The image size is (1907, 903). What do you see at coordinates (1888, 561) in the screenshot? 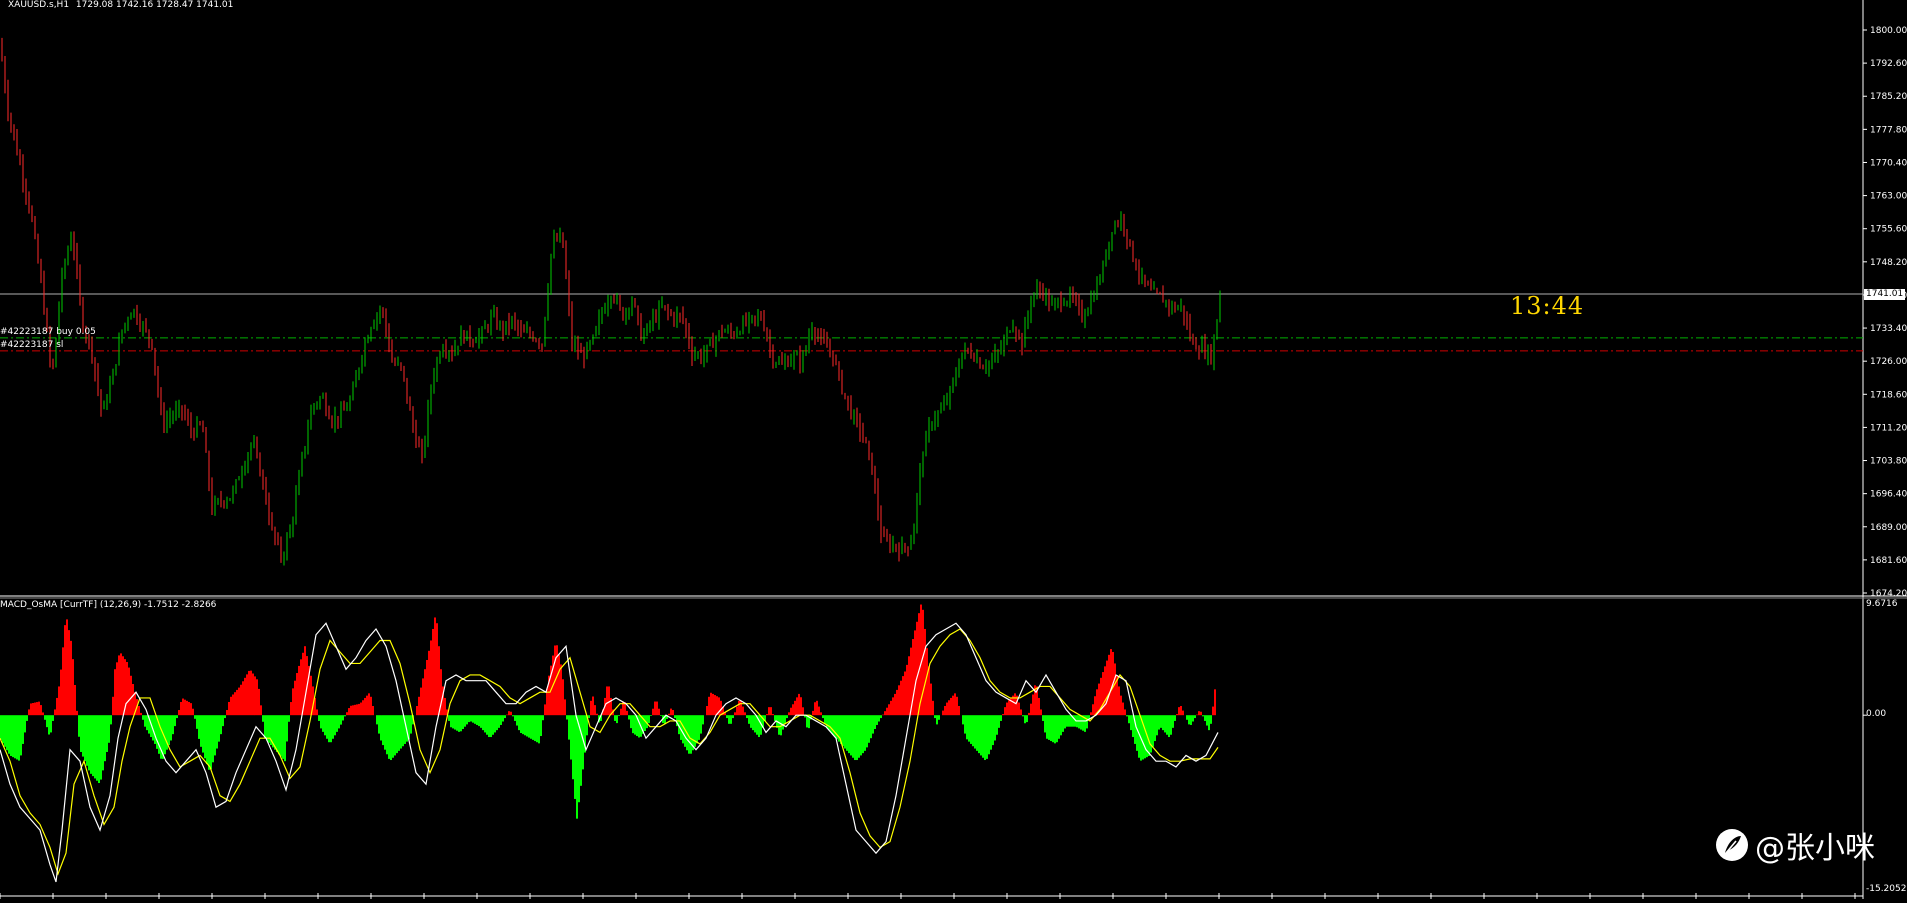
I see `price-tick-label: 1681.60` at bounding box center [1888, 561].